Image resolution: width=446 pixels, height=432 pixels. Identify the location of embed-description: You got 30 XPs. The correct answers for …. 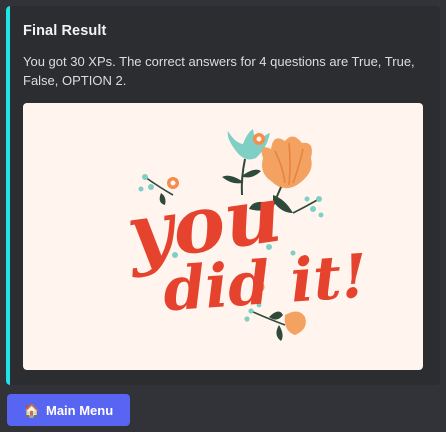
(219, 71).